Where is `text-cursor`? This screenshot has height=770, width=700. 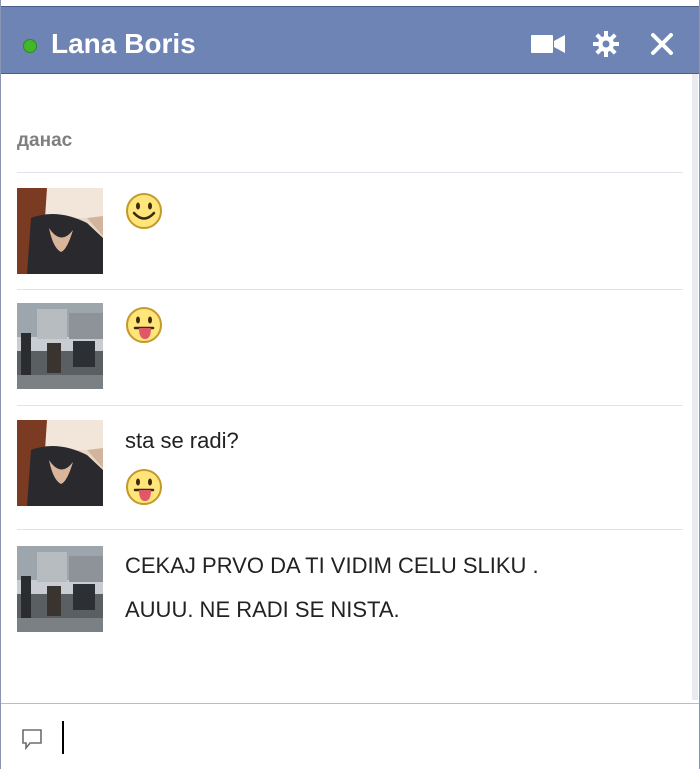
text-cursor is located at coordinates (63, 737).